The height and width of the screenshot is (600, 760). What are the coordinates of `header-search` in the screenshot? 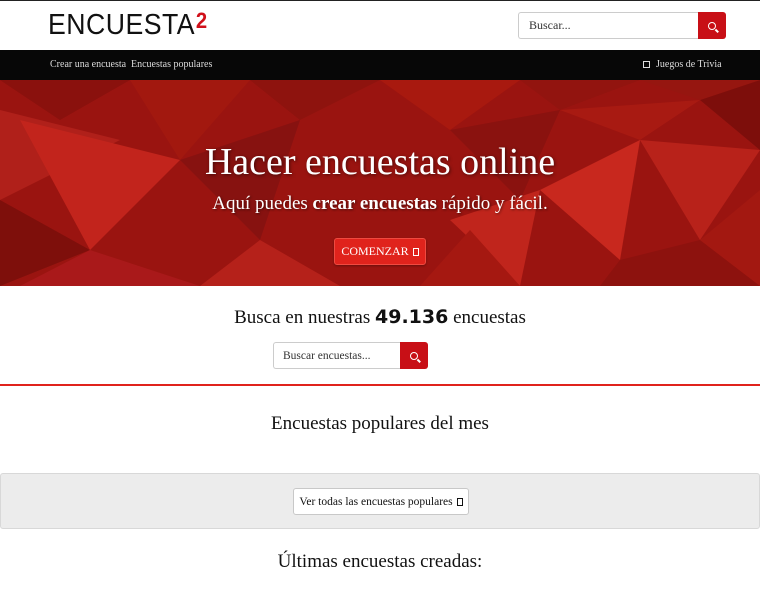 It's located at (622, 25).